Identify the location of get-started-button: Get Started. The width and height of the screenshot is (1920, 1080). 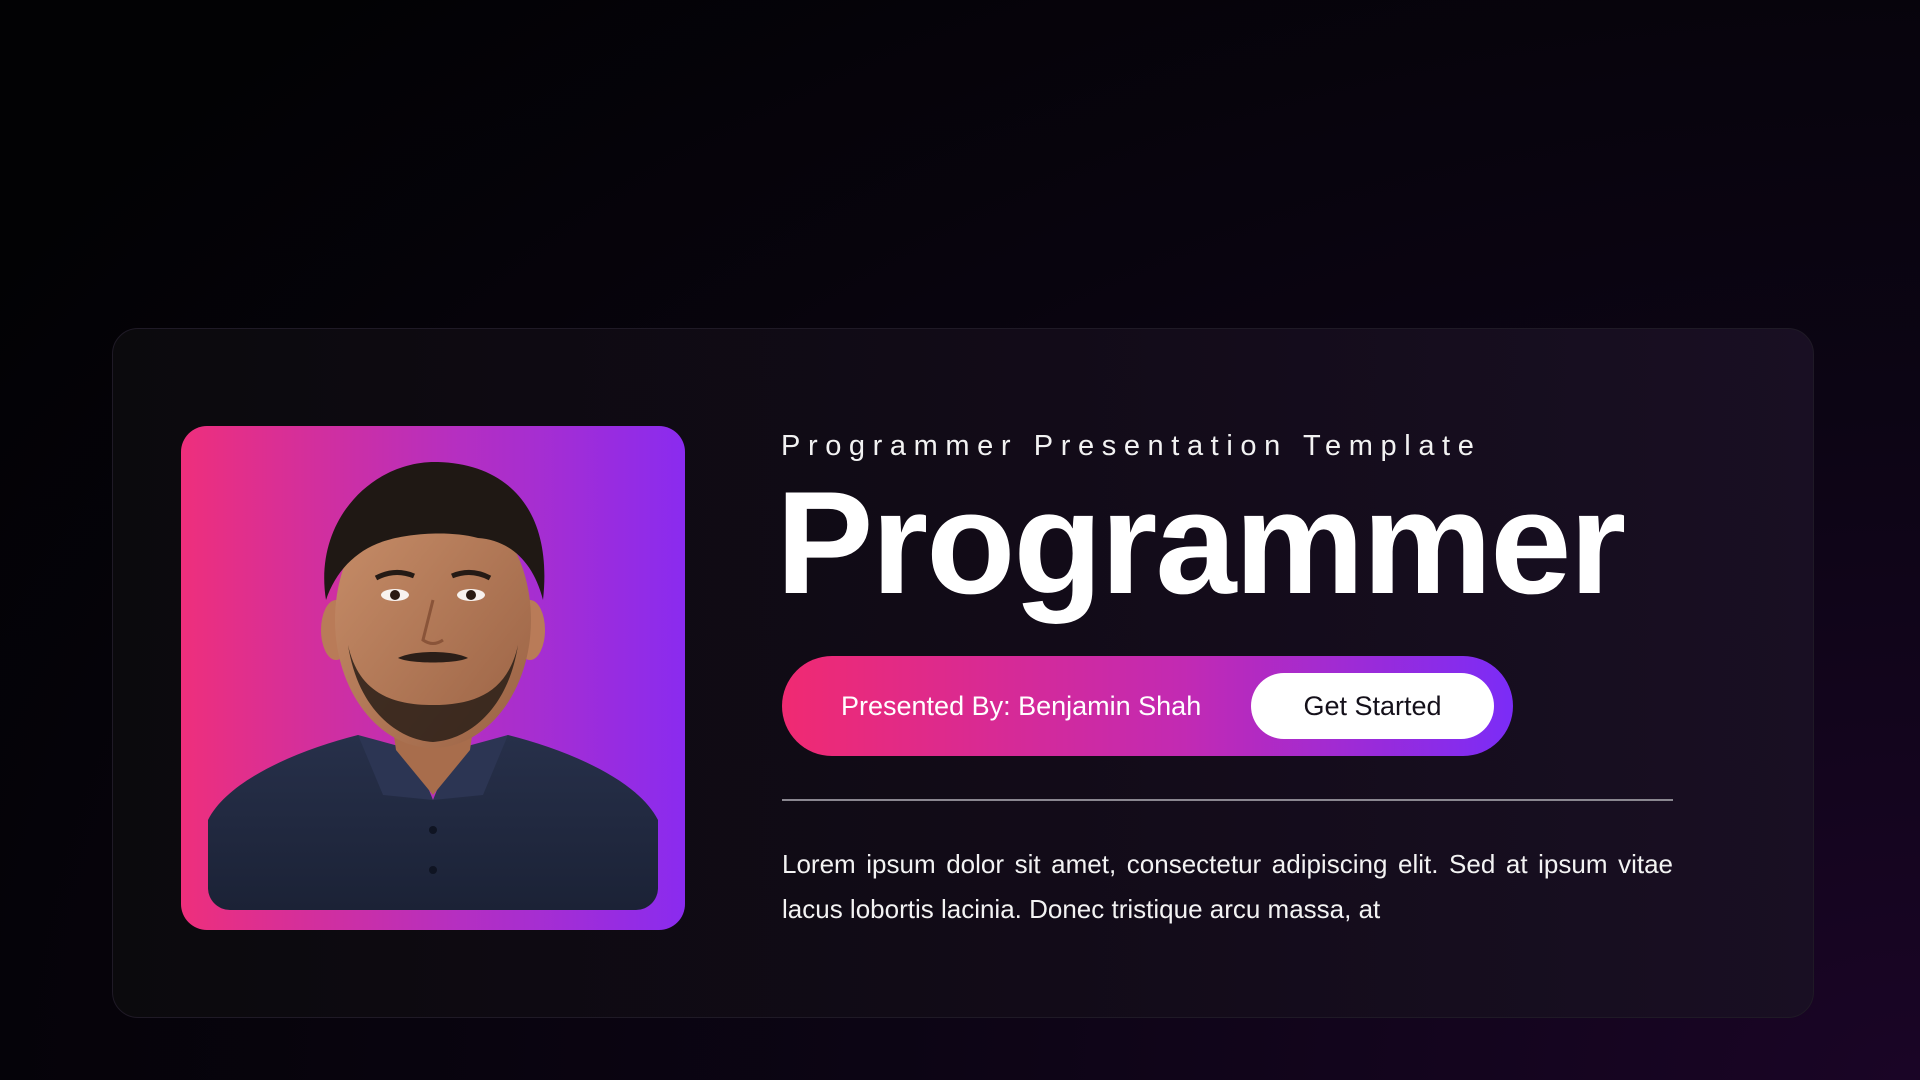
(1372, 706).